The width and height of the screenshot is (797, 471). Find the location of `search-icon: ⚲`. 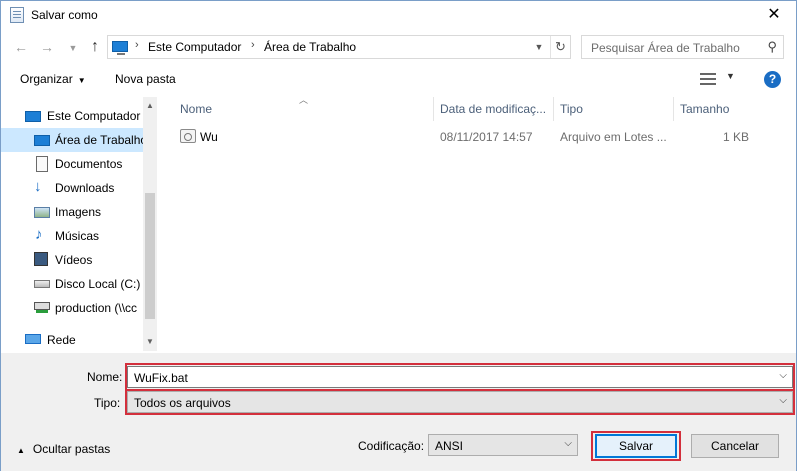

search-icon: ⚲ is located at coordinates (772, 46).